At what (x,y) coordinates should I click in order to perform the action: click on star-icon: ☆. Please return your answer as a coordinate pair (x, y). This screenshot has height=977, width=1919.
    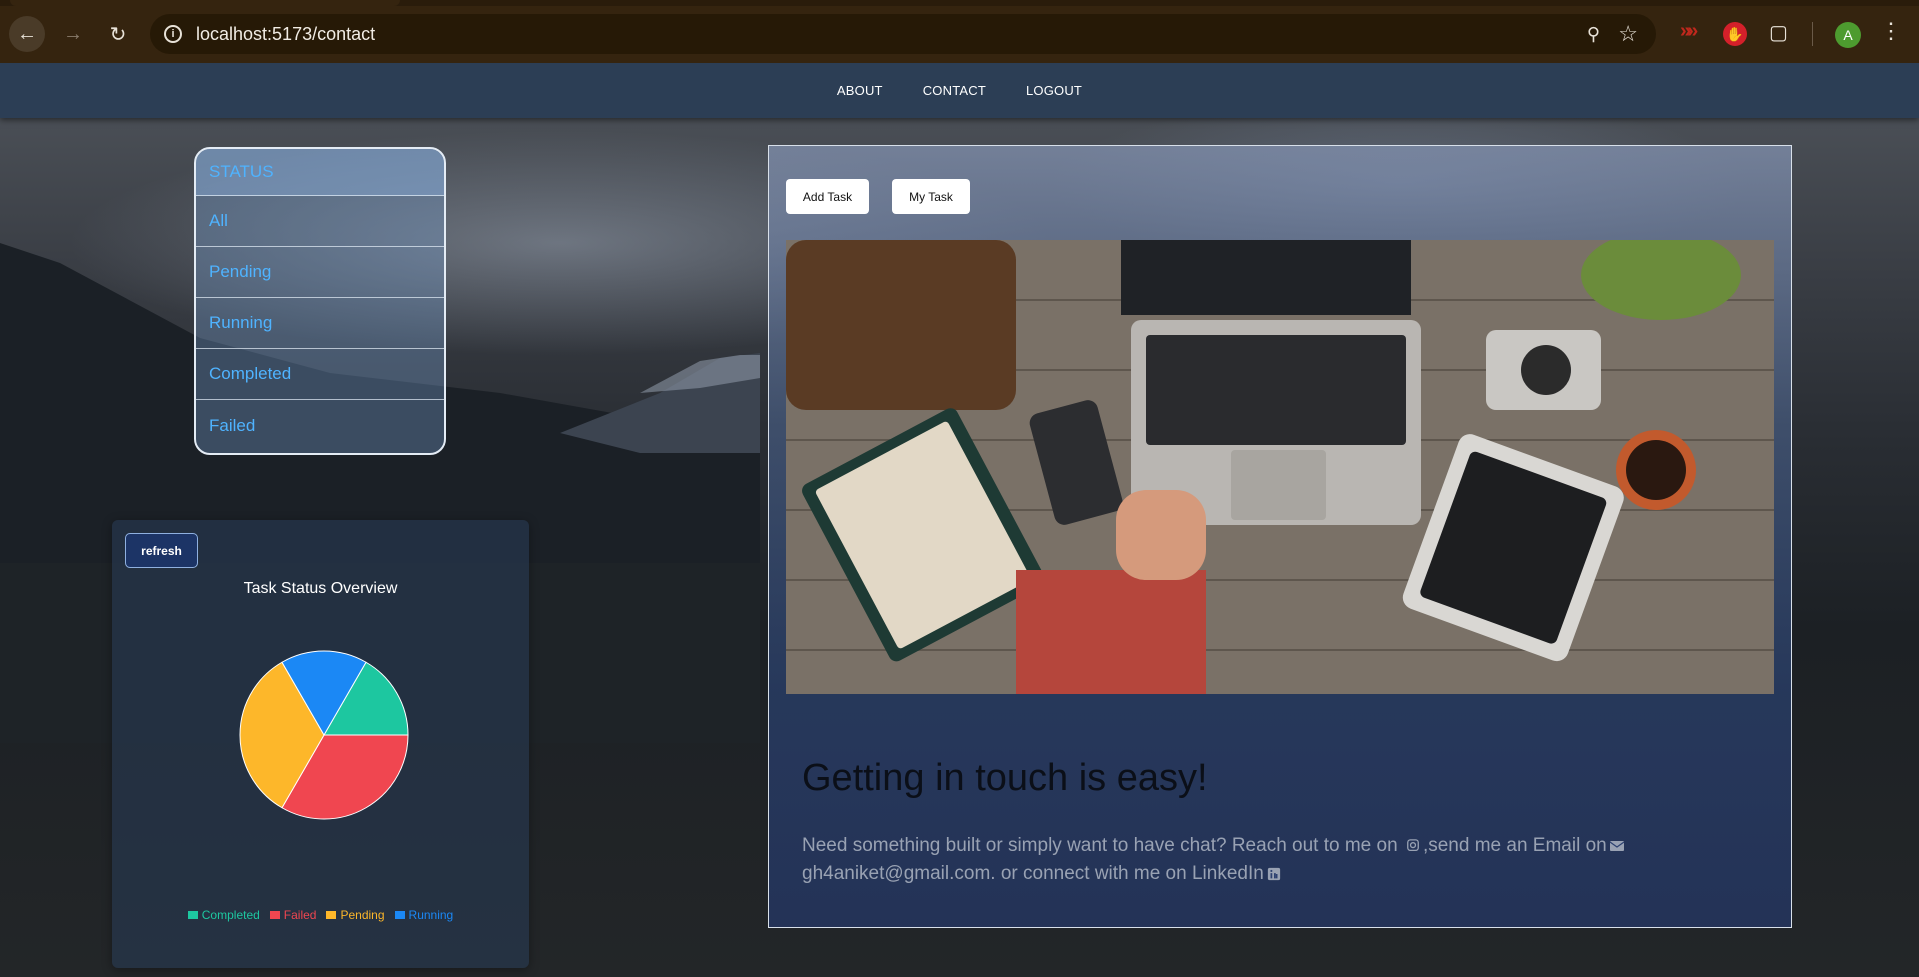
    Looking at the image, I should click on (1628, 34).